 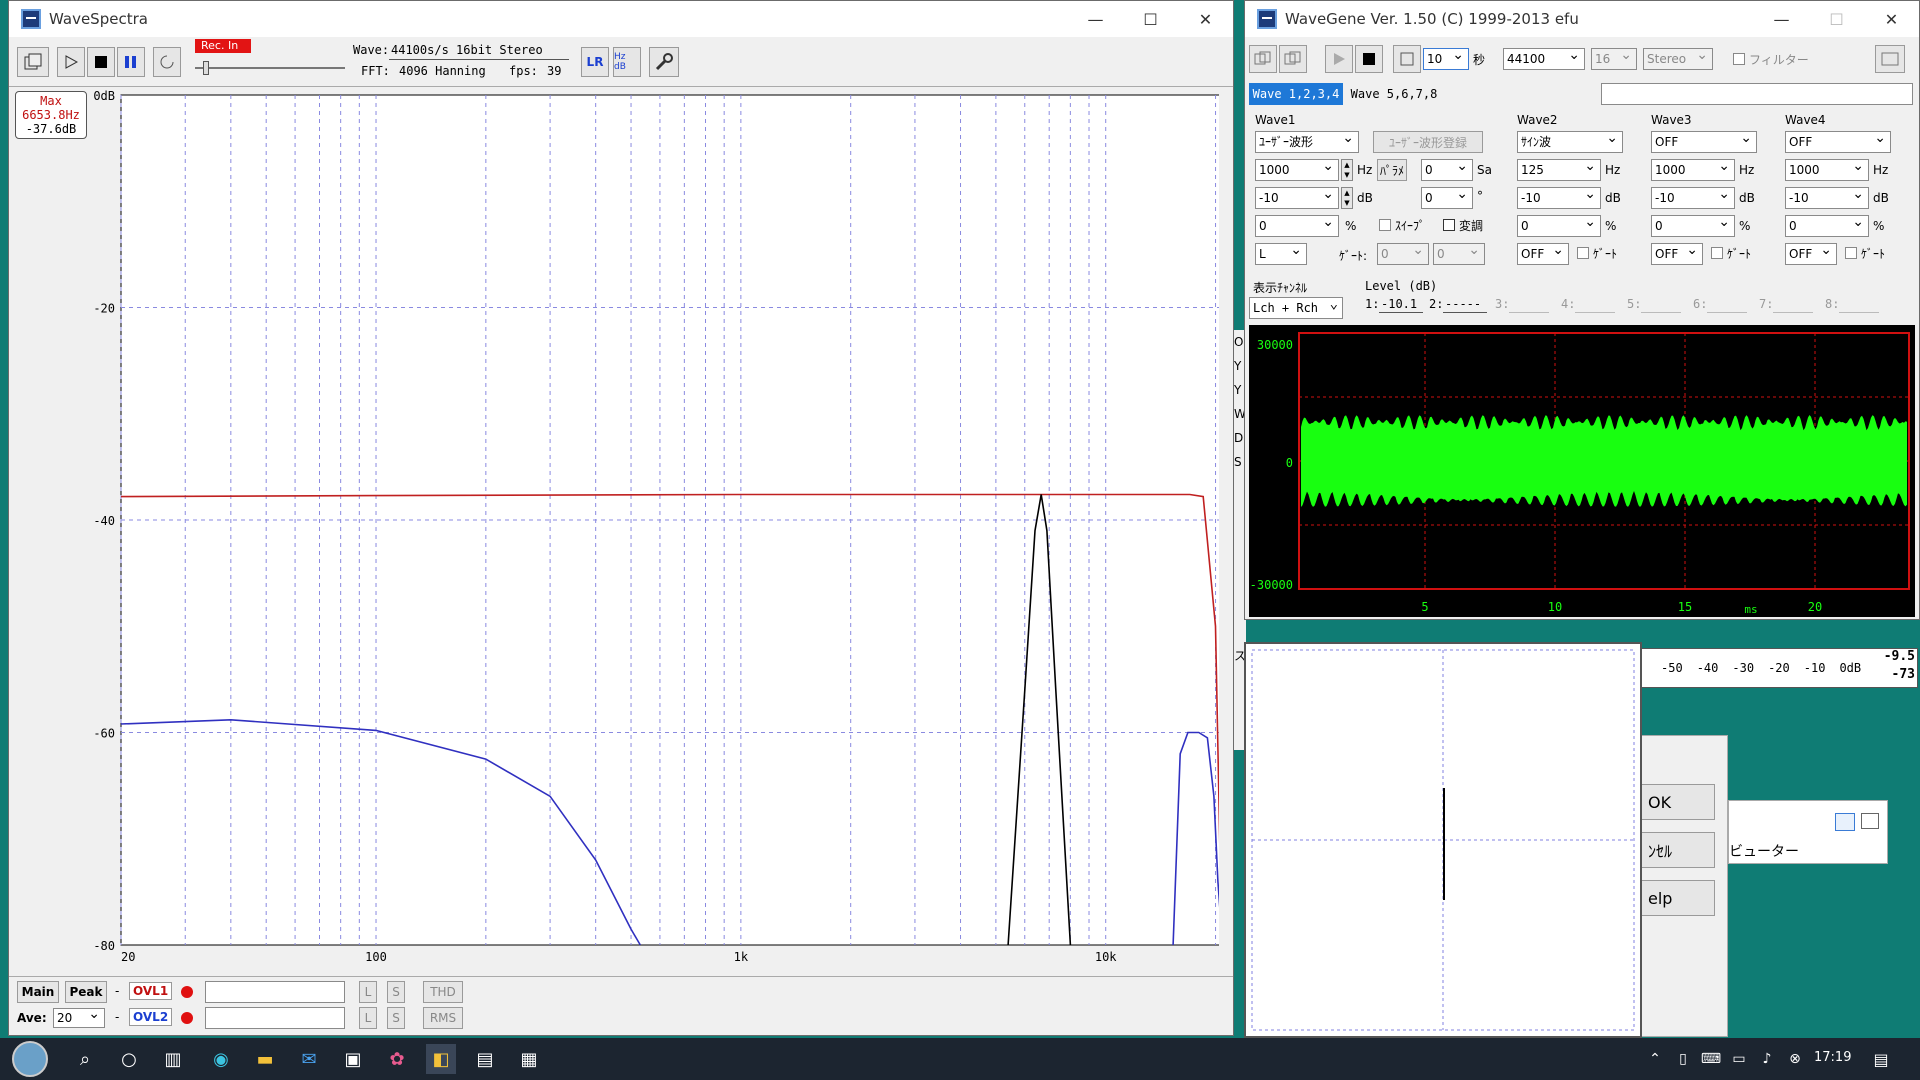 What do you see at coordinates (1704, 140) in the screenshot?
I see `wave3-type-select: OFF` at bounding box center [1704, 140].